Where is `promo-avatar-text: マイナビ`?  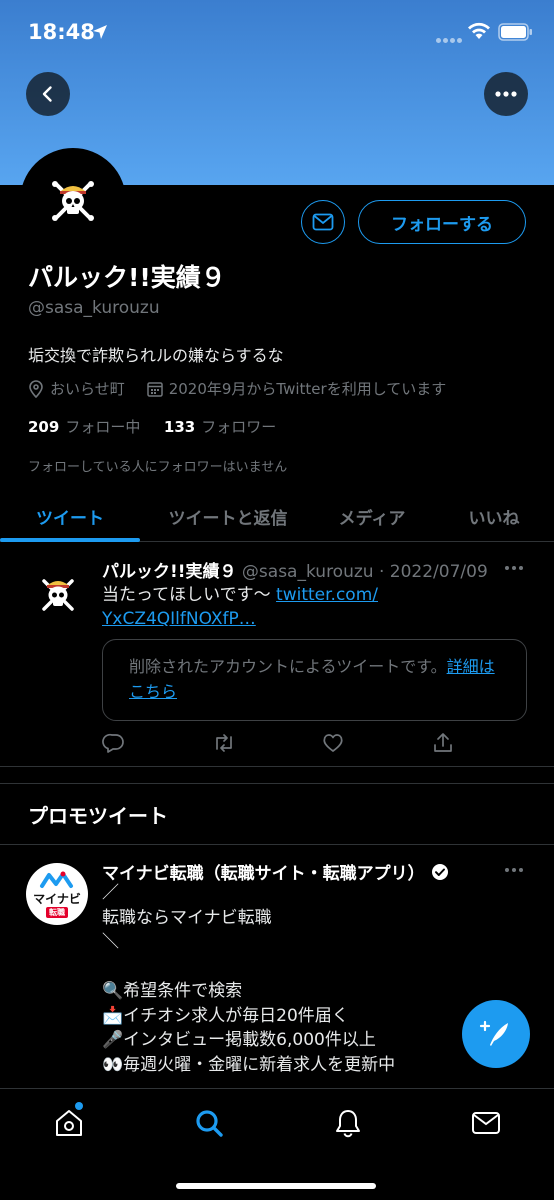 promo-avatar-text: マイナビ is located at coordinates (57, 898).